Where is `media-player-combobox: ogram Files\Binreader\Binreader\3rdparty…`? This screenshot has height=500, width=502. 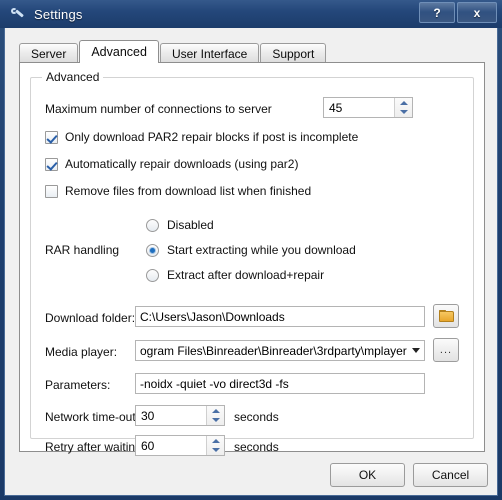
media-player-combobox: ogram Files\Binreader\Binreader\3rdparty… is located at coordinates (280, 350).